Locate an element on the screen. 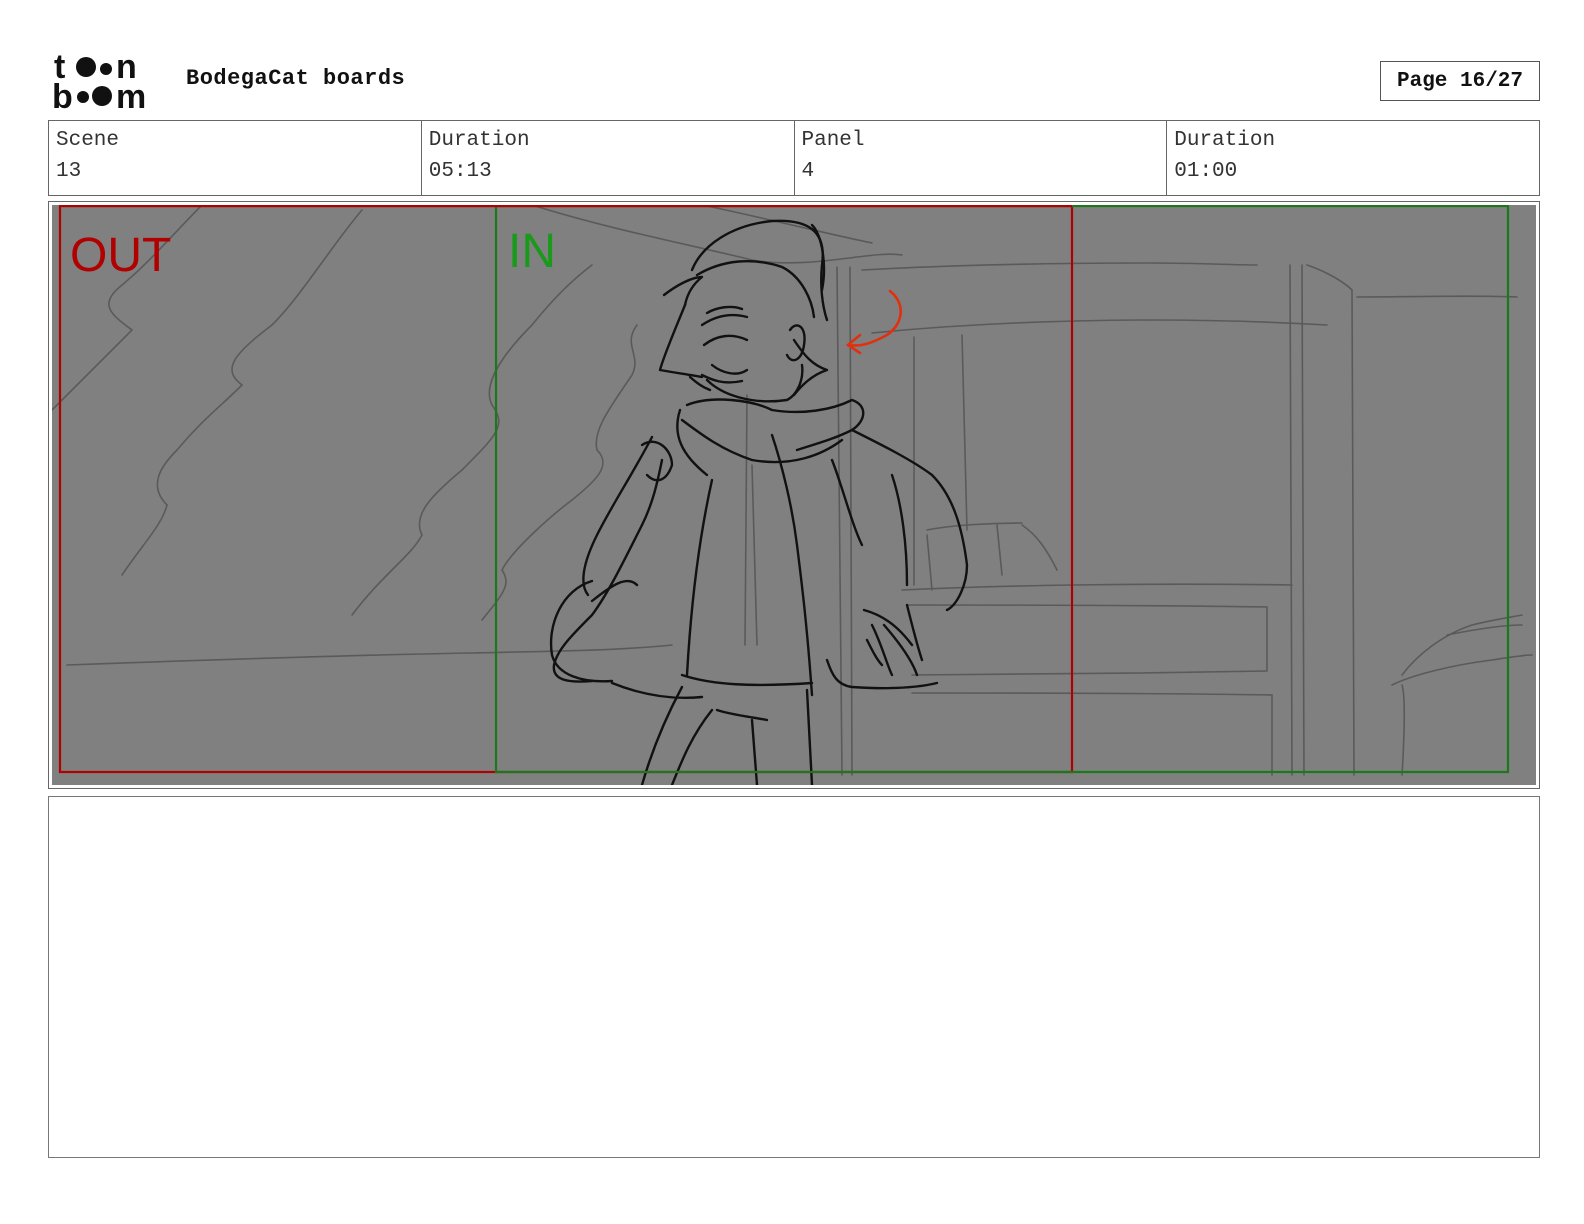 The height and width of the screenshot is (1224, 1584). scene-label: Scene is located at coordinates (88, 140).